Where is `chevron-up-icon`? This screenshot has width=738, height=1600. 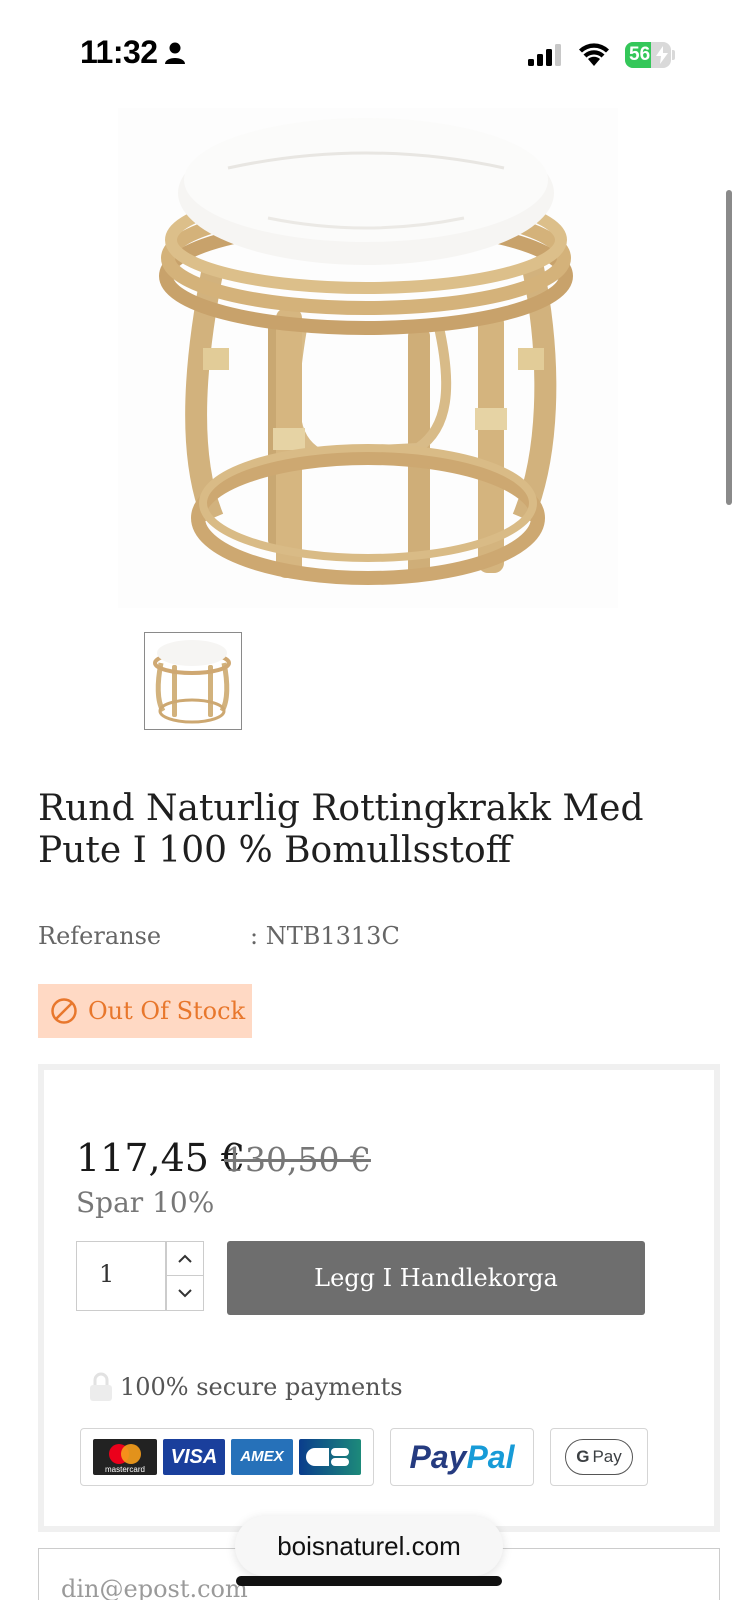
chevron-up-icon is located at coordinates (185, 1258).